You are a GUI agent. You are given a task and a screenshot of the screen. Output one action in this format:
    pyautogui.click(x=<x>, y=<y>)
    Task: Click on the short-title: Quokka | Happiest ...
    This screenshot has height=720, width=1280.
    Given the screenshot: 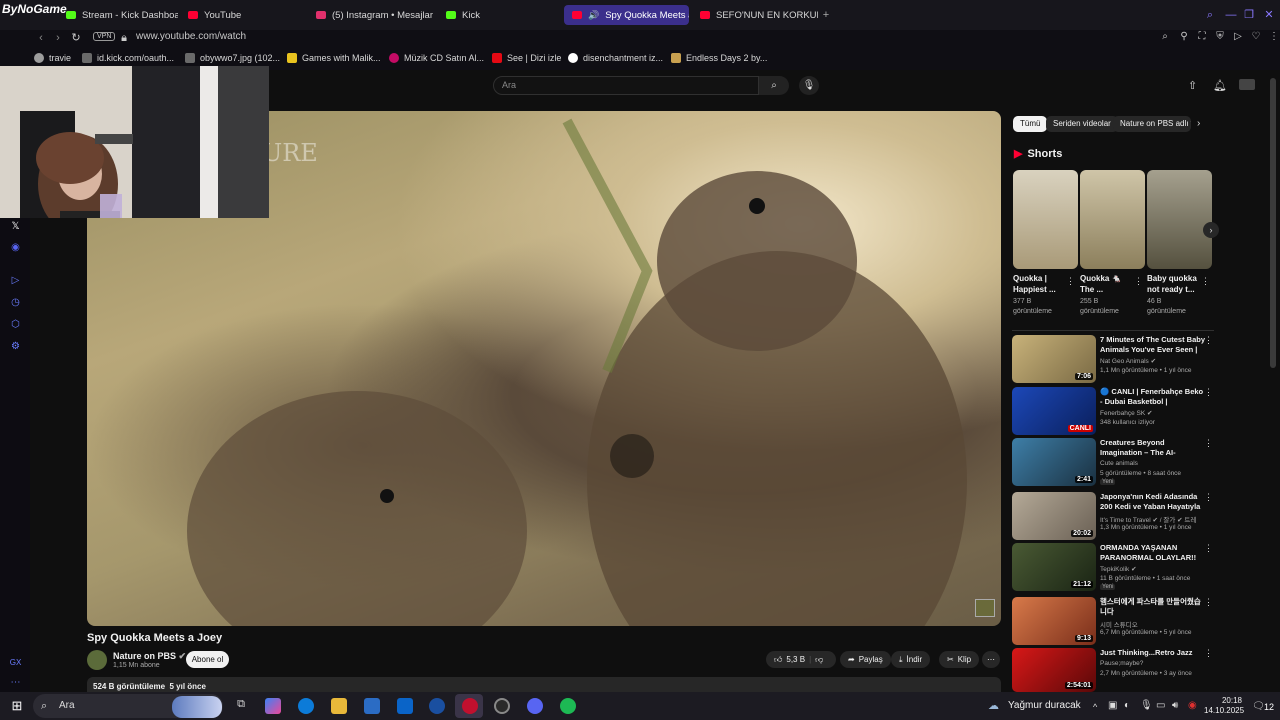 What is the action you would take?
    pyautogui.click(x=1040, y=284)
    